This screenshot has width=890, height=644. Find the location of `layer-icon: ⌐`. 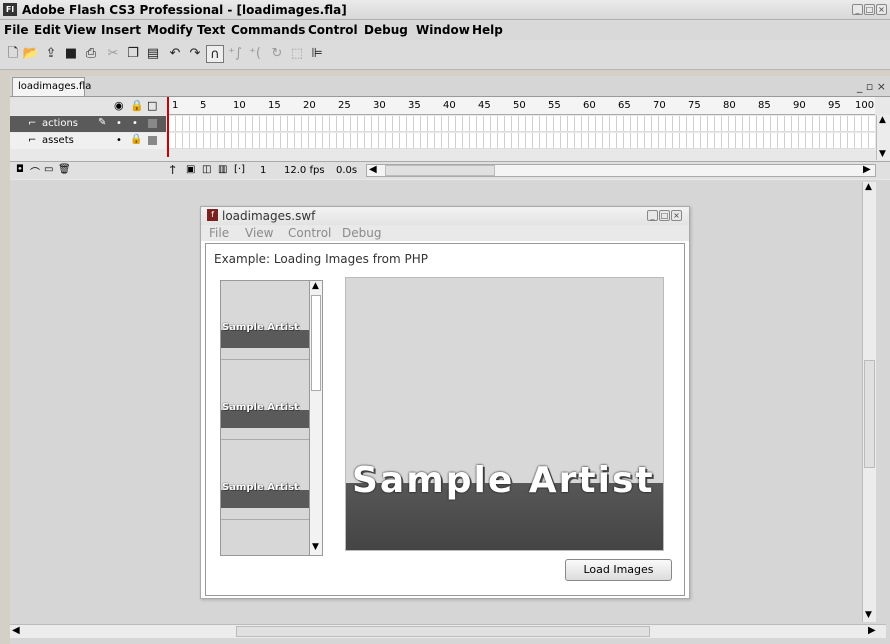

layer-icon: ⌐ is located at coordinates (32, 123).